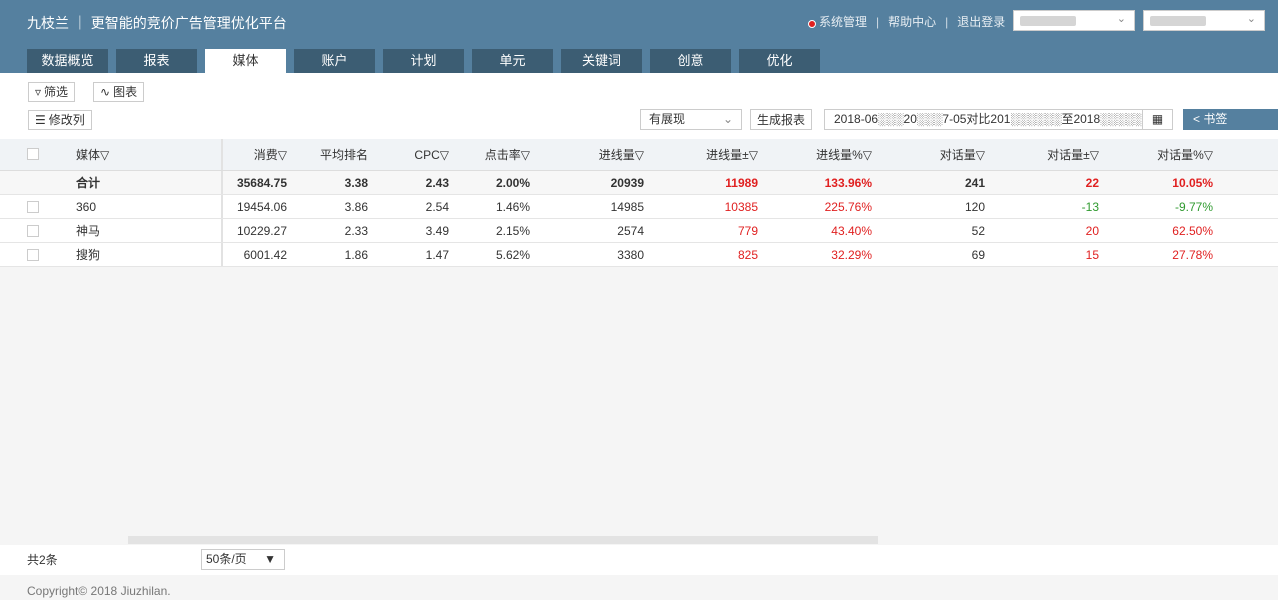  I want to click on tab-creative: 创意, so click(690, 61).